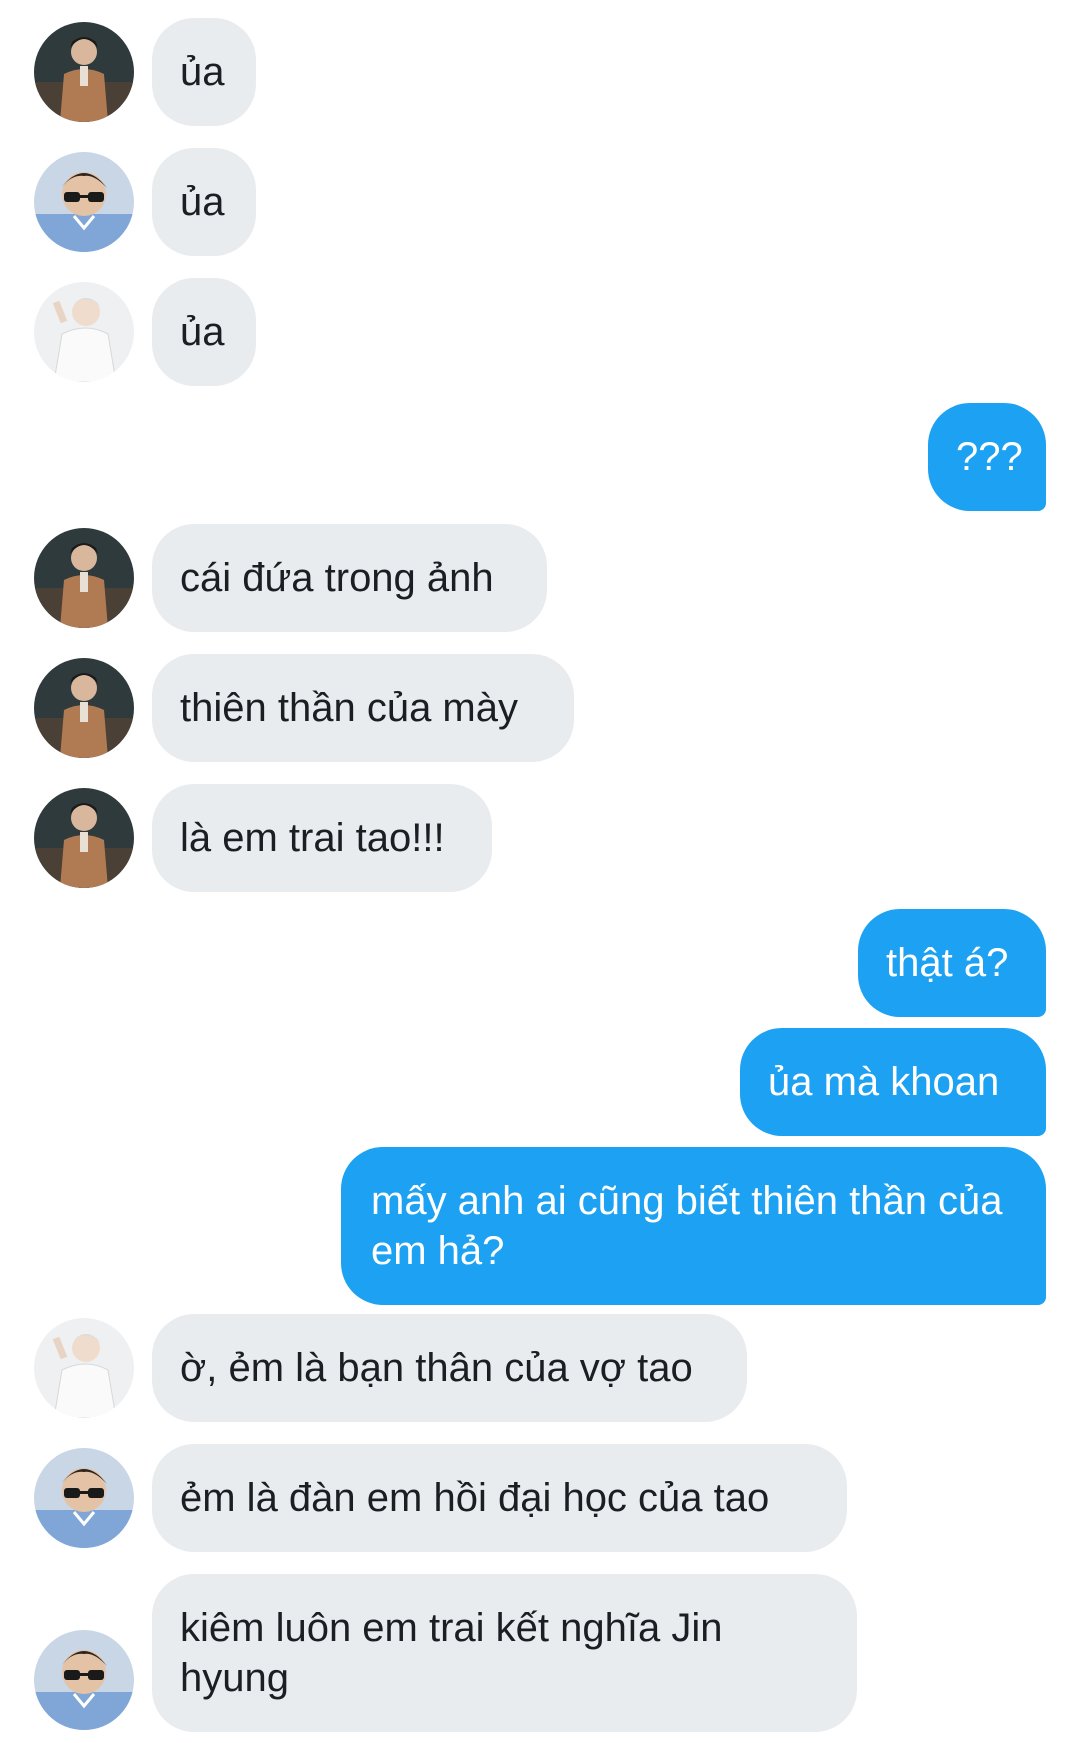 The width and height of the screenshot is (1080, 1743). What do you see at coordinates (449, 1368) in the screenshot?
I see `incoming-message: ờ, ẻm là bạn thân của vợ tao` at bounding box center [449, 1368].